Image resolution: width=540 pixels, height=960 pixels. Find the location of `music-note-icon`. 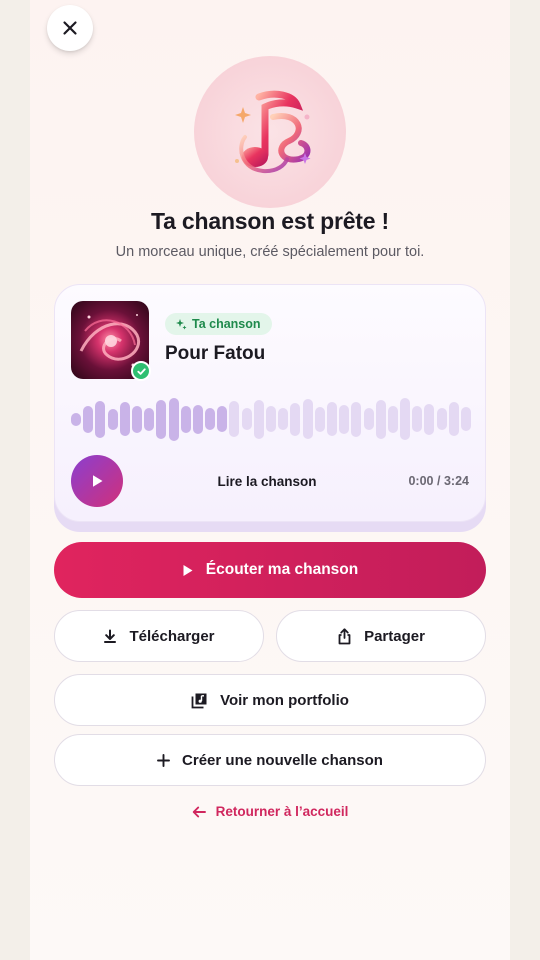

music-note-icon is located at coordinates (273, 132).